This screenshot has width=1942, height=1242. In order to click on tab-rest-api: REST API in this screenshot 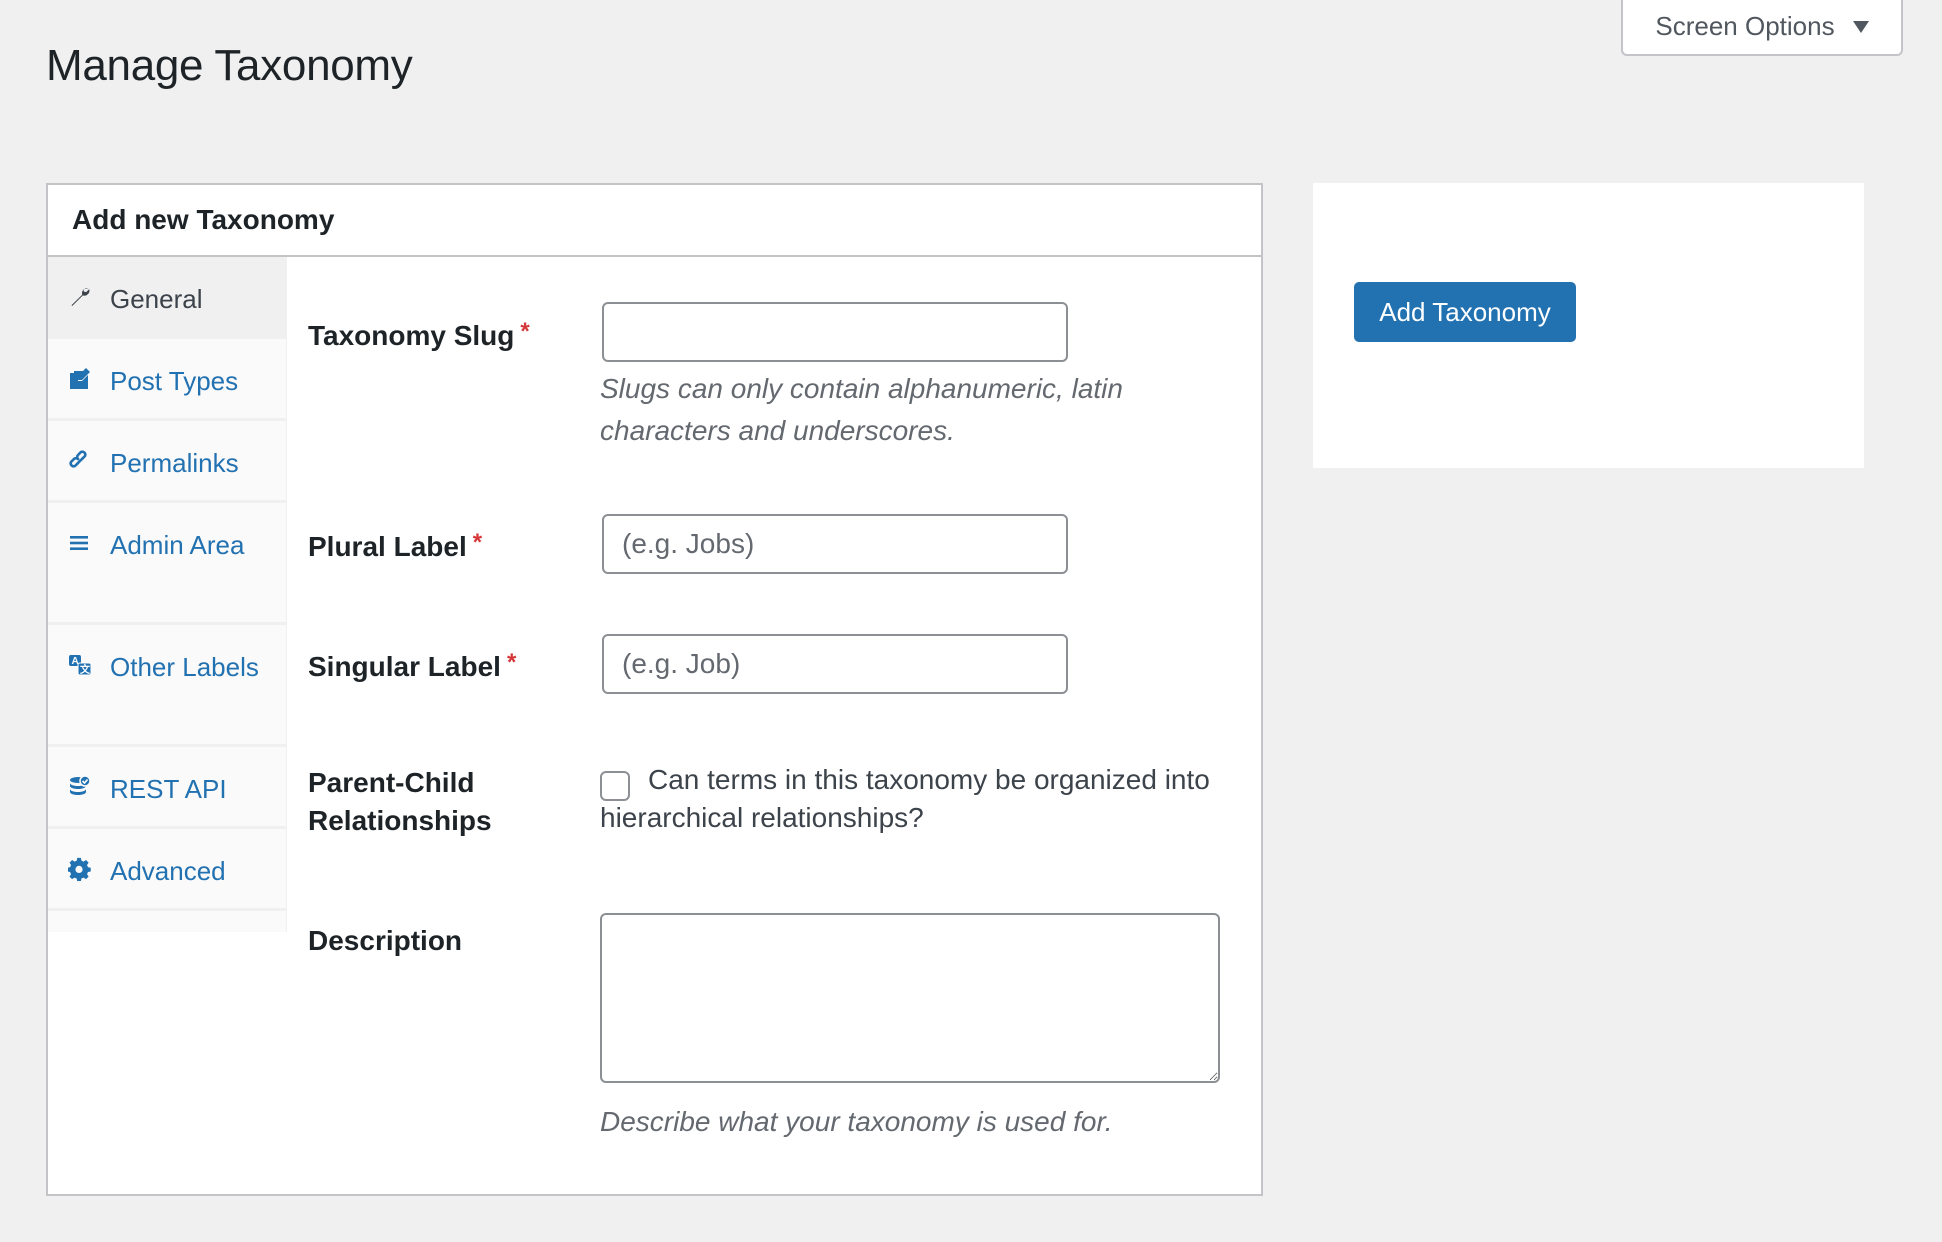, I will do `click(167, 788)`.